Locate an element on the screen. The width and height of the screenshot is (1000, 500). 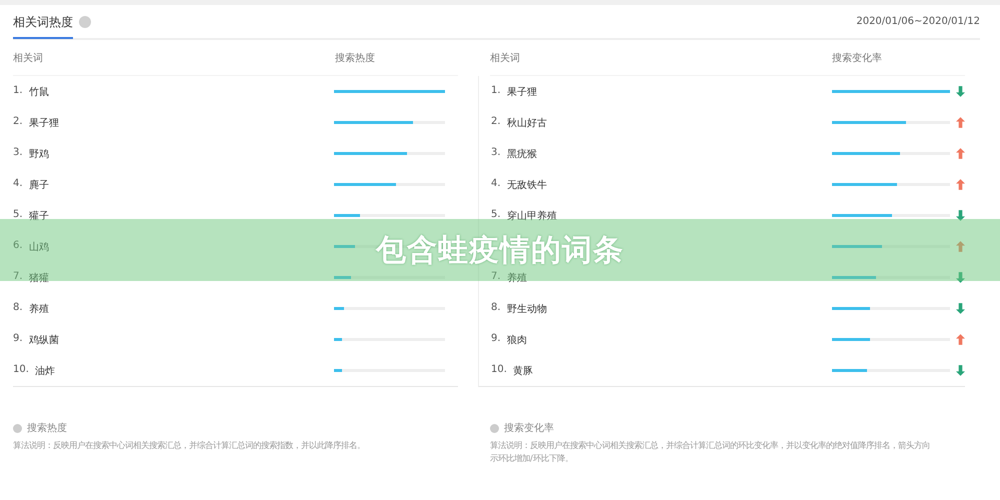
tab: 相关词热度 is located at coordinates (43, 22).